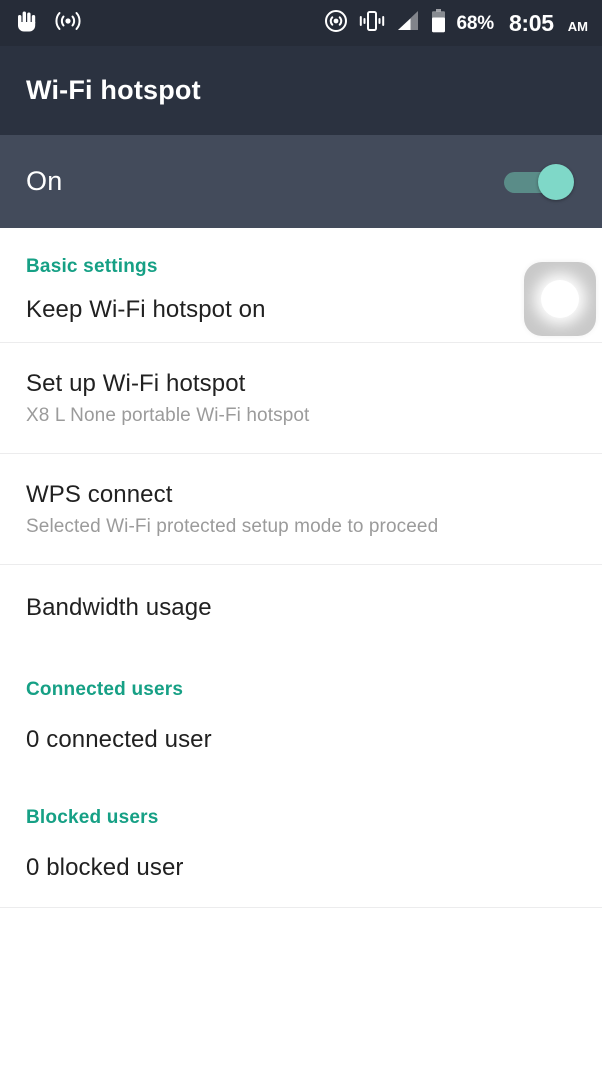 The width and height of the screenshot is (602, 1070). Describe the element at coordinates (68, 23) in the screenshot. I see `broadcast-icon` at that location.